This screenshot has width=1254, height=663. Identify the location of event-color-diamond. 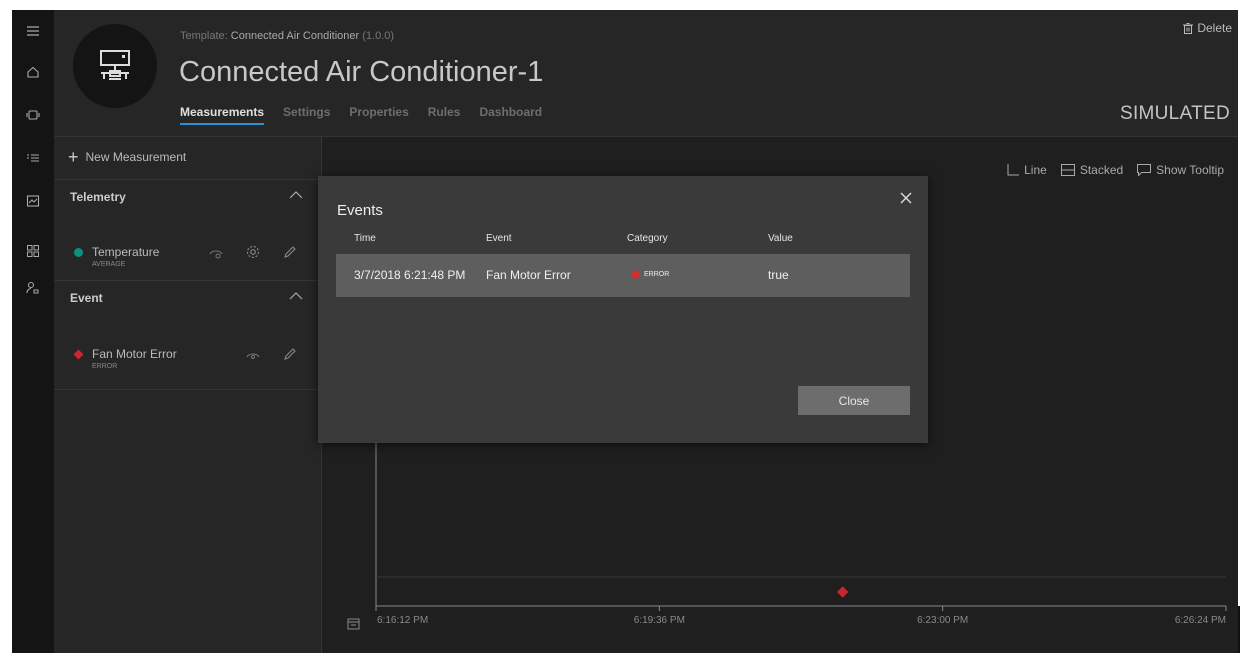
(78, 354).